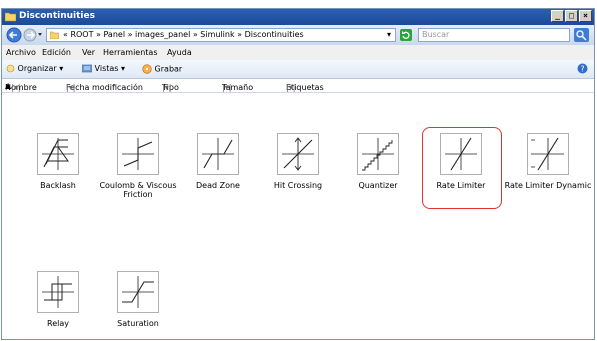  What do you see at coordinates (494, 35) in the screenshot?
I see `search-input: Buscar` at bounding box center [494, 35].